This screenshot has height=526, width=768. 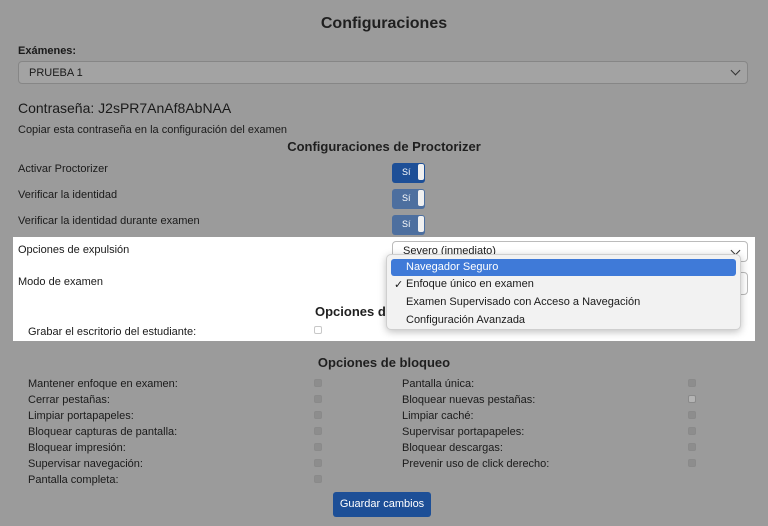 I want to click on lock-checkbox-monitor-clipboard, so click(x=692, y=431).